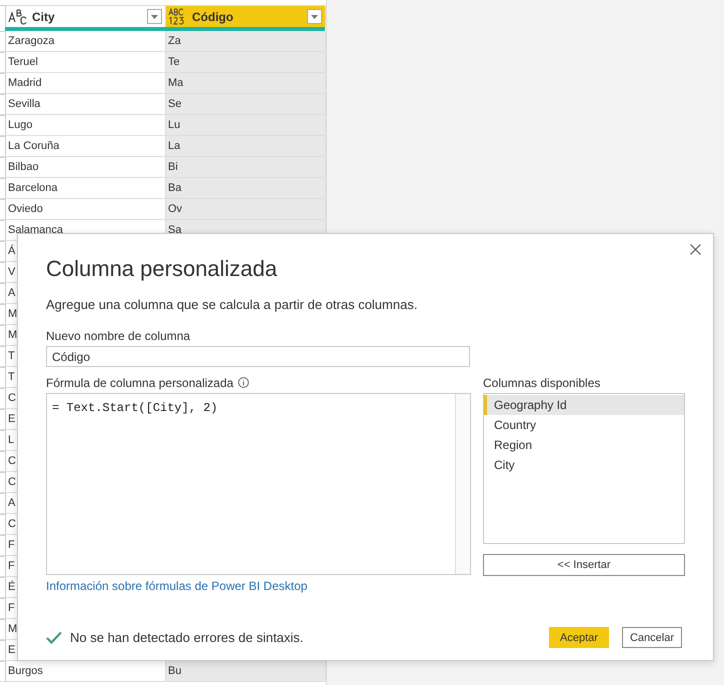 The width and height of the screenshot is (724, 685). Describe the element at coordinates (176, 83) in the screenshot. I see `table-cell: Ma` at that location.